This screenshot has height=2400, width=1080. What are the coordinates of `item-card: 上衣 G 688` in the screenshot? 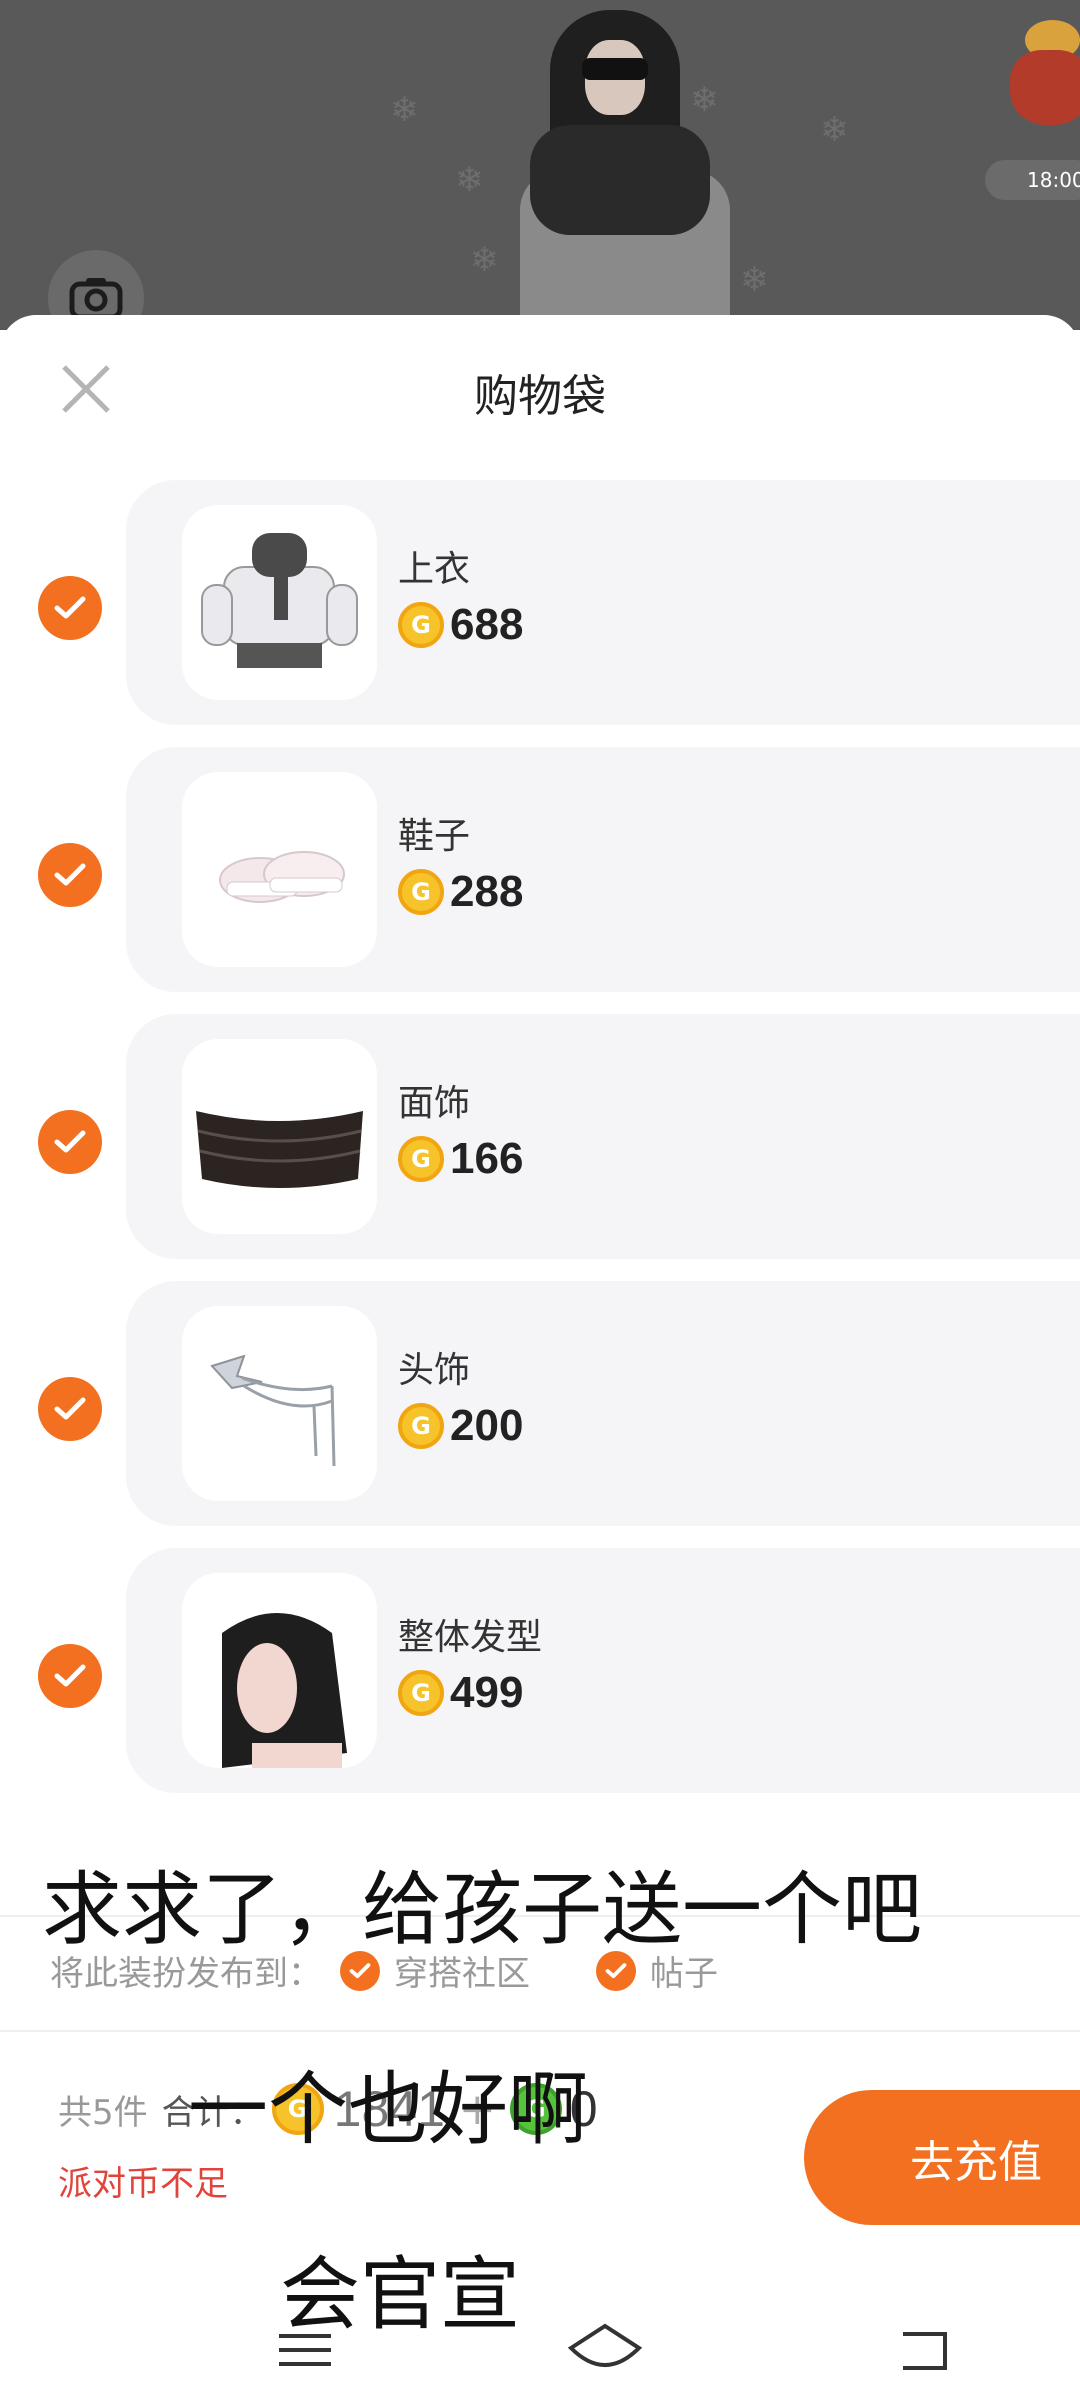 It's located at (603, 602).